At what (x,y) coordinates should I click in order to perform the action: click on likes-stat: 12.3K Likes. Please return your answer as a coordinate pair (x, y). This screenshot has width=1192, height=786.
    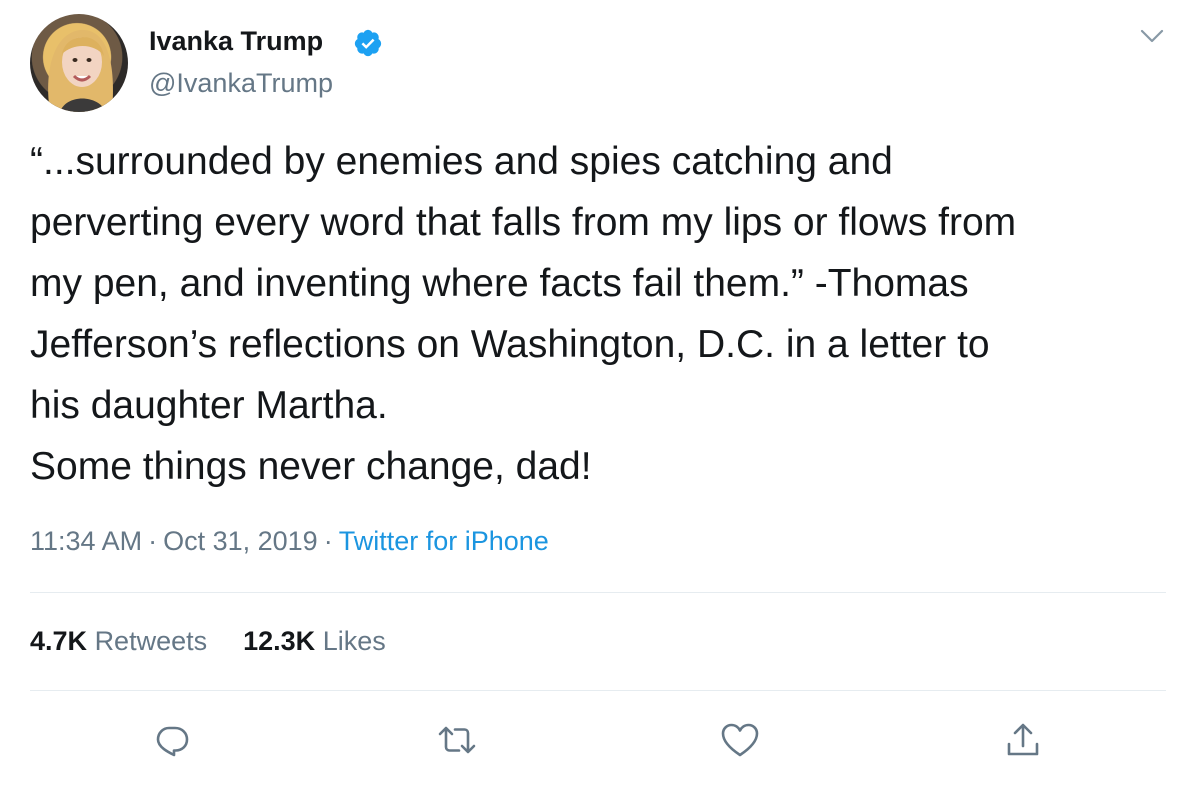
    Looking at the image, I should click on (314, 641).